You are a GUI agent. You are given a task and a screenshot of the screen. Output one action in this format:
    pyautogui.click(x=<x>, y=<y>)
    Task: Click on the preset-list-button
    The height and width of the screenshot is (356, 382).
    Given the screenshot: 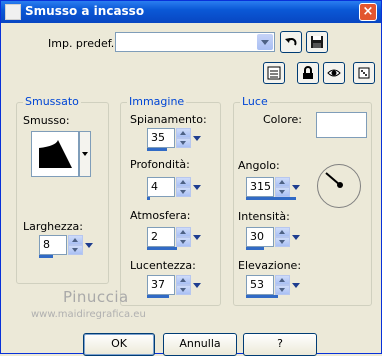 What is the action you would take?
    pyautogui.click(x=274, y=73)
    